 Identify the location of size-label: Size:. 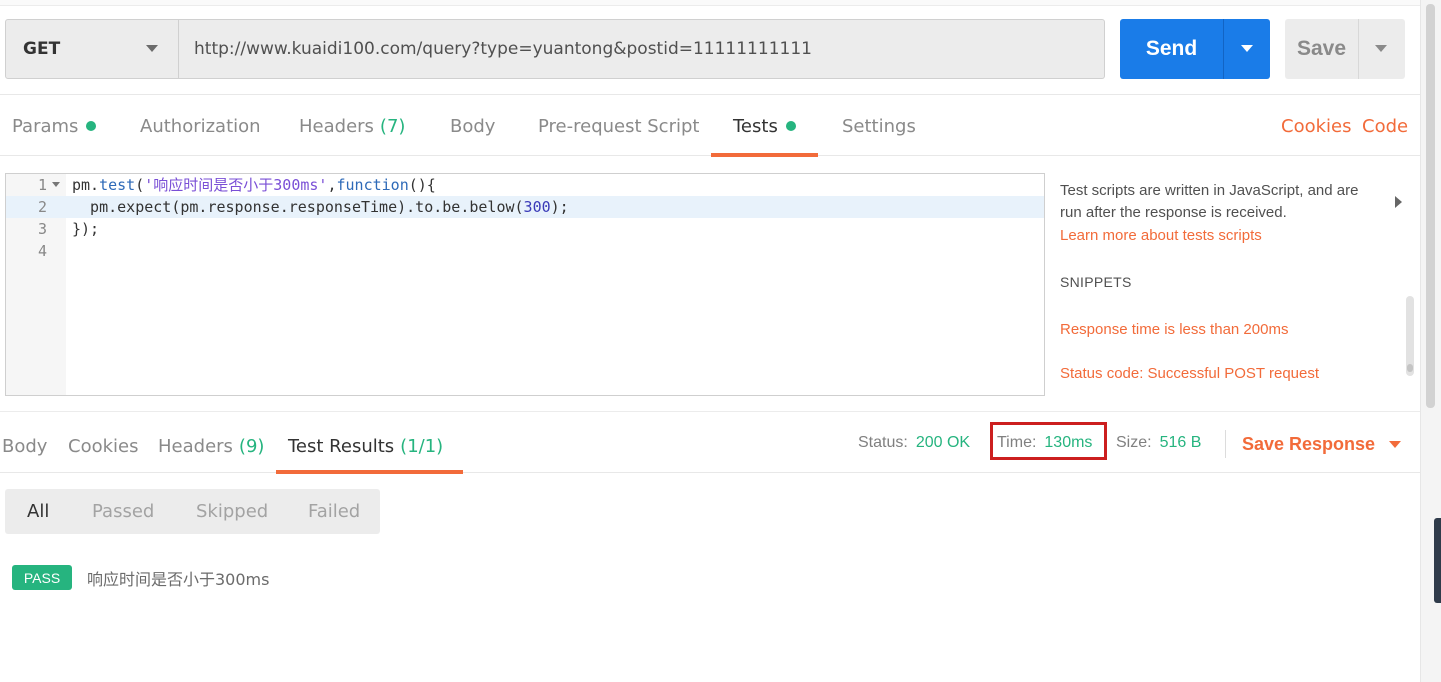
(1134, 442).